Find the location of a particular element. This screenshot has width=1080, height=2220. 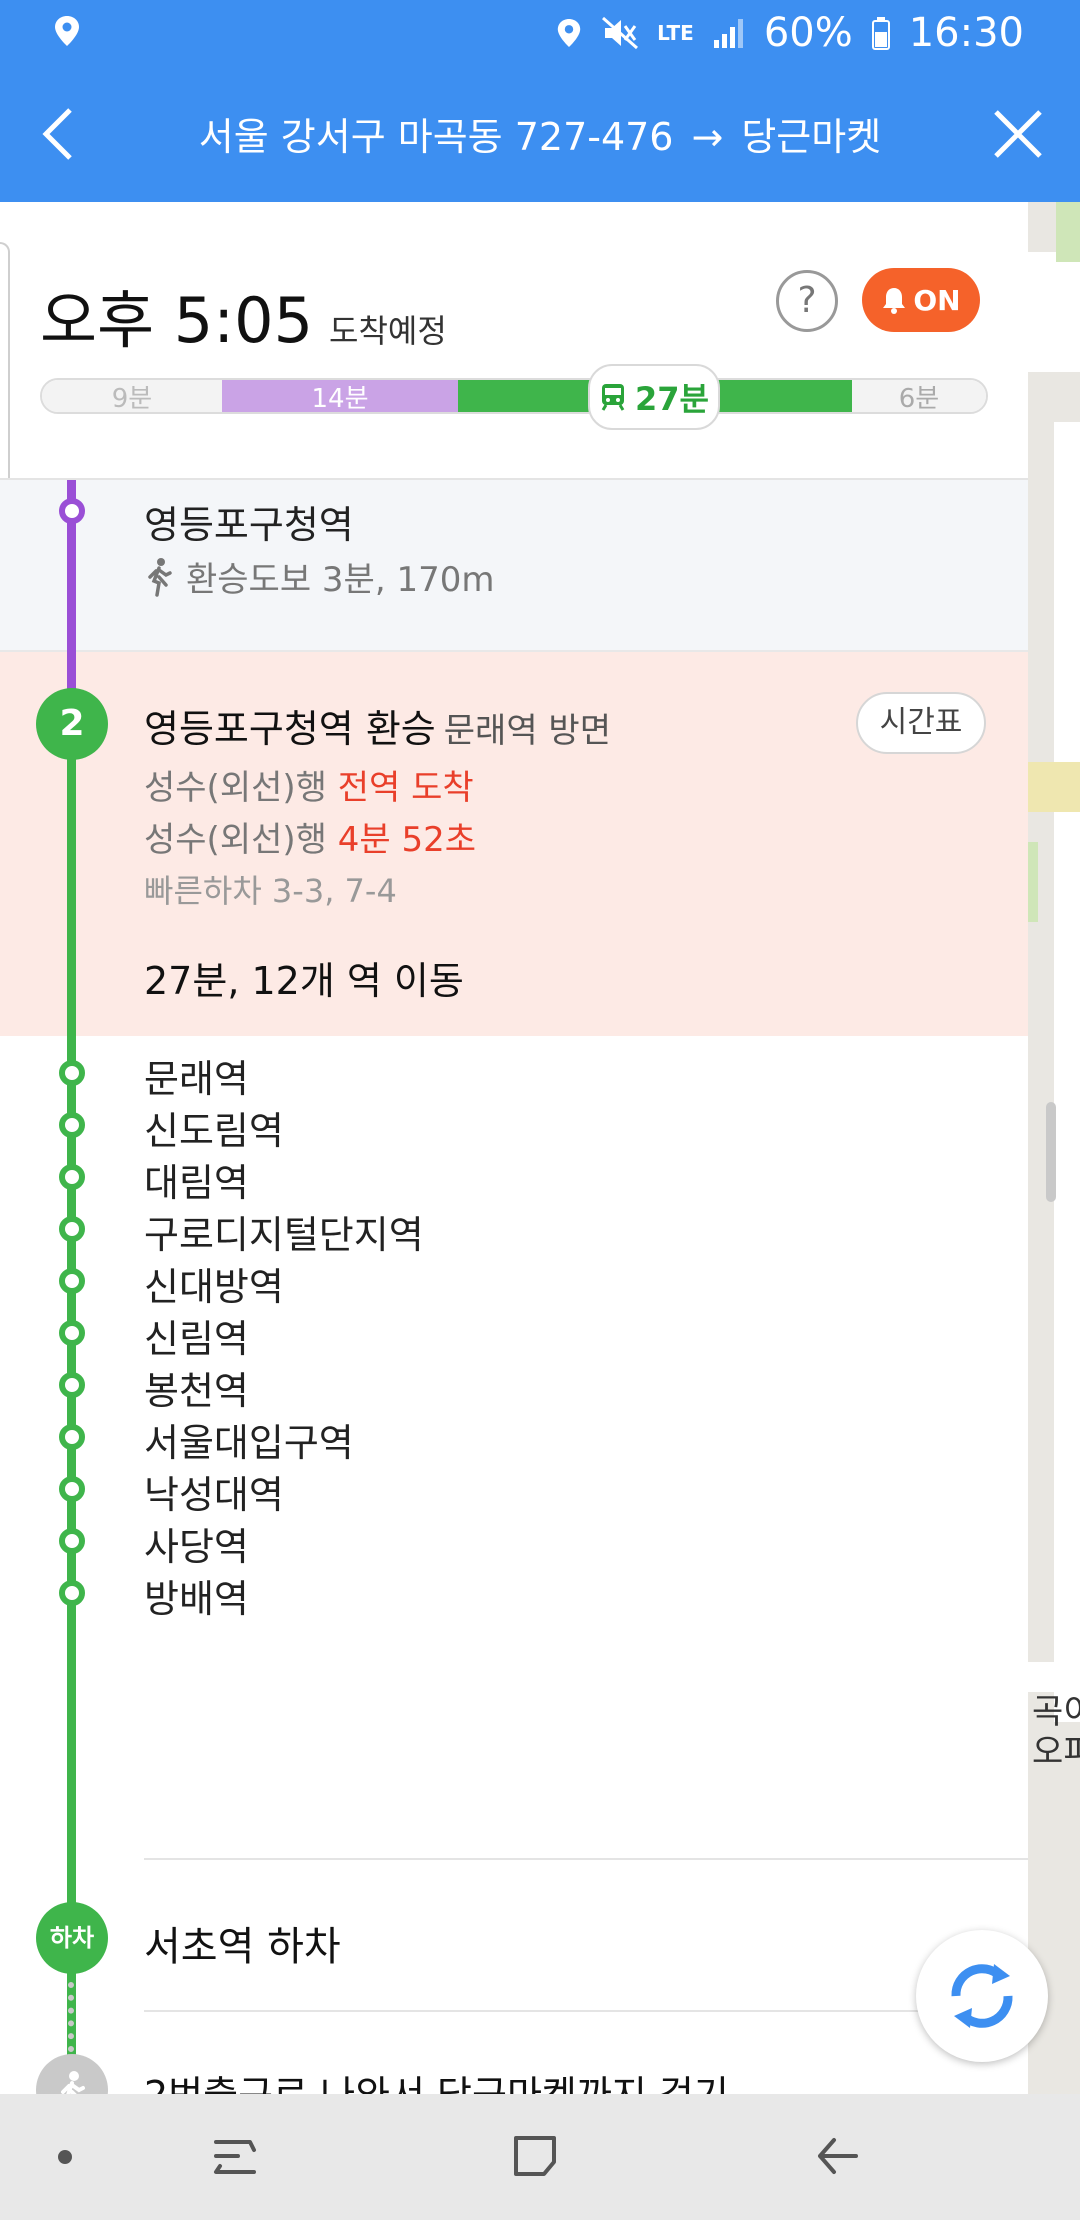

arrival-info: 성수(외선)행 4분 52초 is located at coordinates (310, 836).